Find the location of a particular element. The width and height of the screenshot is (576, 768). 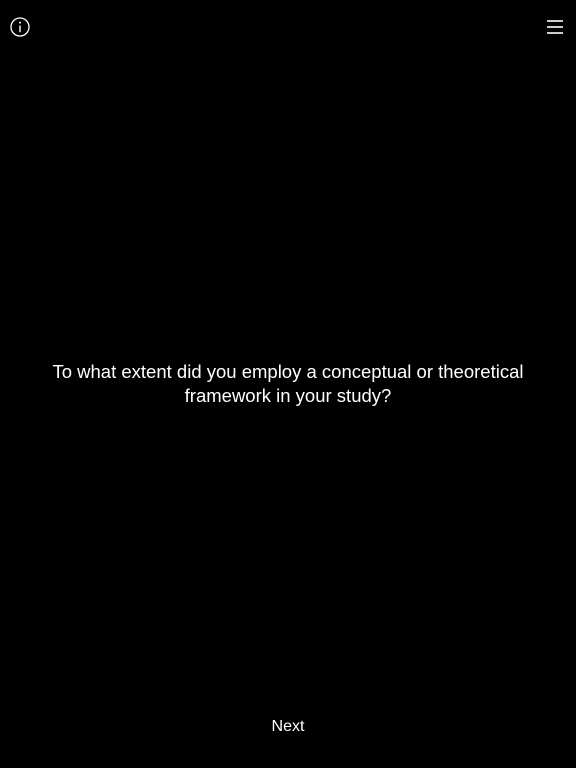

hamburger-menu-icon is located at coordinates (555, 27).